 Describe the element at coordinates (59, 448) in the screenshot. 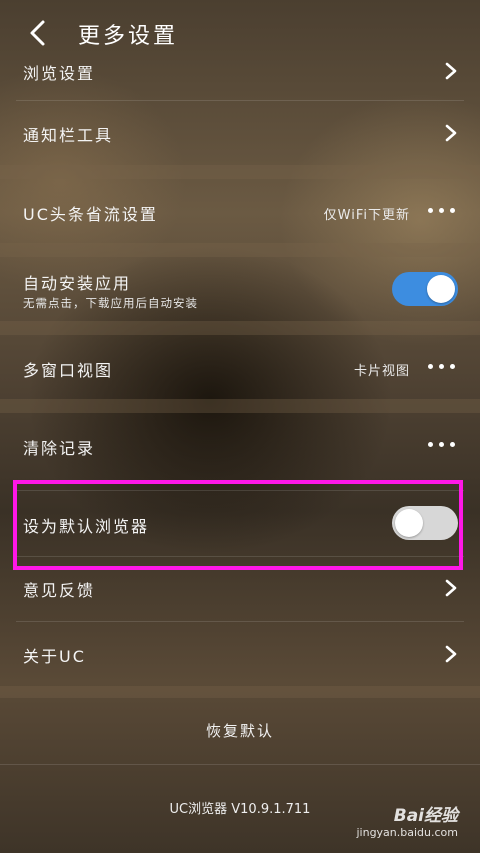

I see `settings-item-label: 清除记录` at that location.